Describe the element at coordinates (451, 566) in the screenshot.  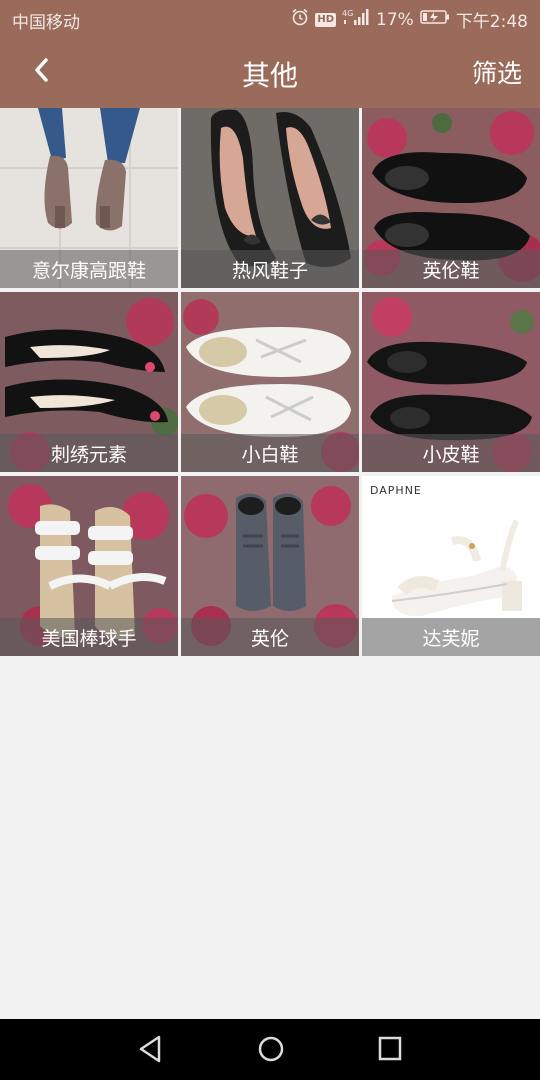
I see `grid-item-daphne: DAPHNE 达芙妮` at that location.